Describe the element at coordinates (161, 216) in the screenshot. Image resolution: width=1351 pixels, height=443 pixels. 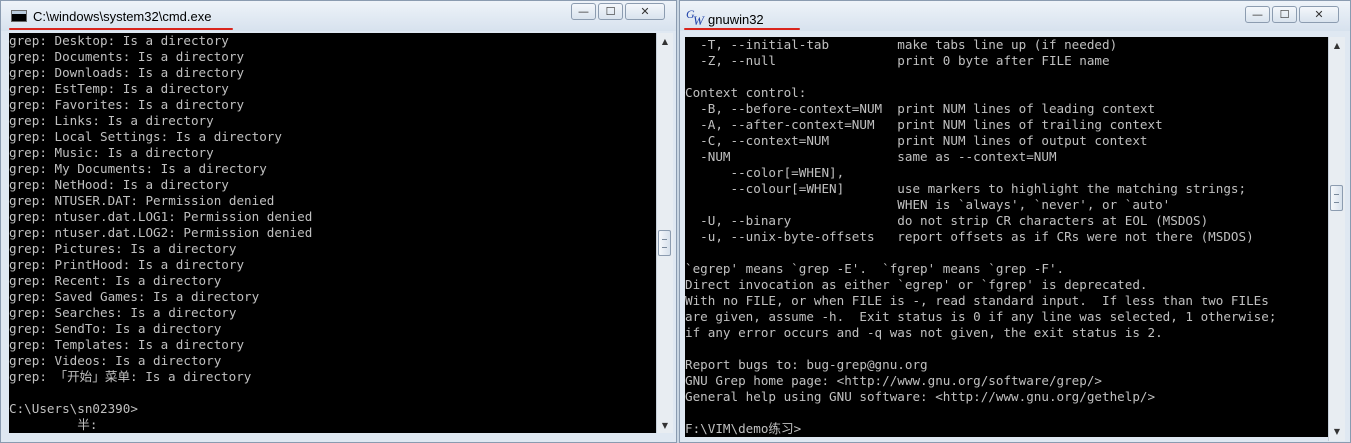
I see `console-line: grep: ntuser.dat.LOG1: Permission denied` at that location.